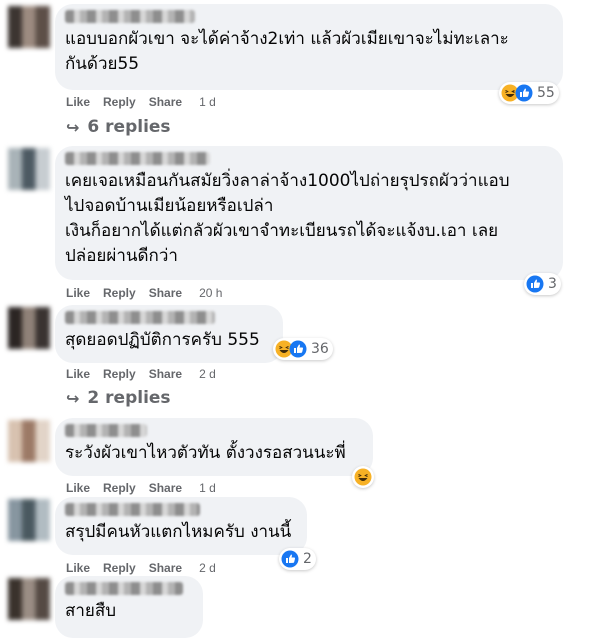  Describe the element at coordinates (320, 349) in the screenshot. I see `reaction-count: 36` at that location.